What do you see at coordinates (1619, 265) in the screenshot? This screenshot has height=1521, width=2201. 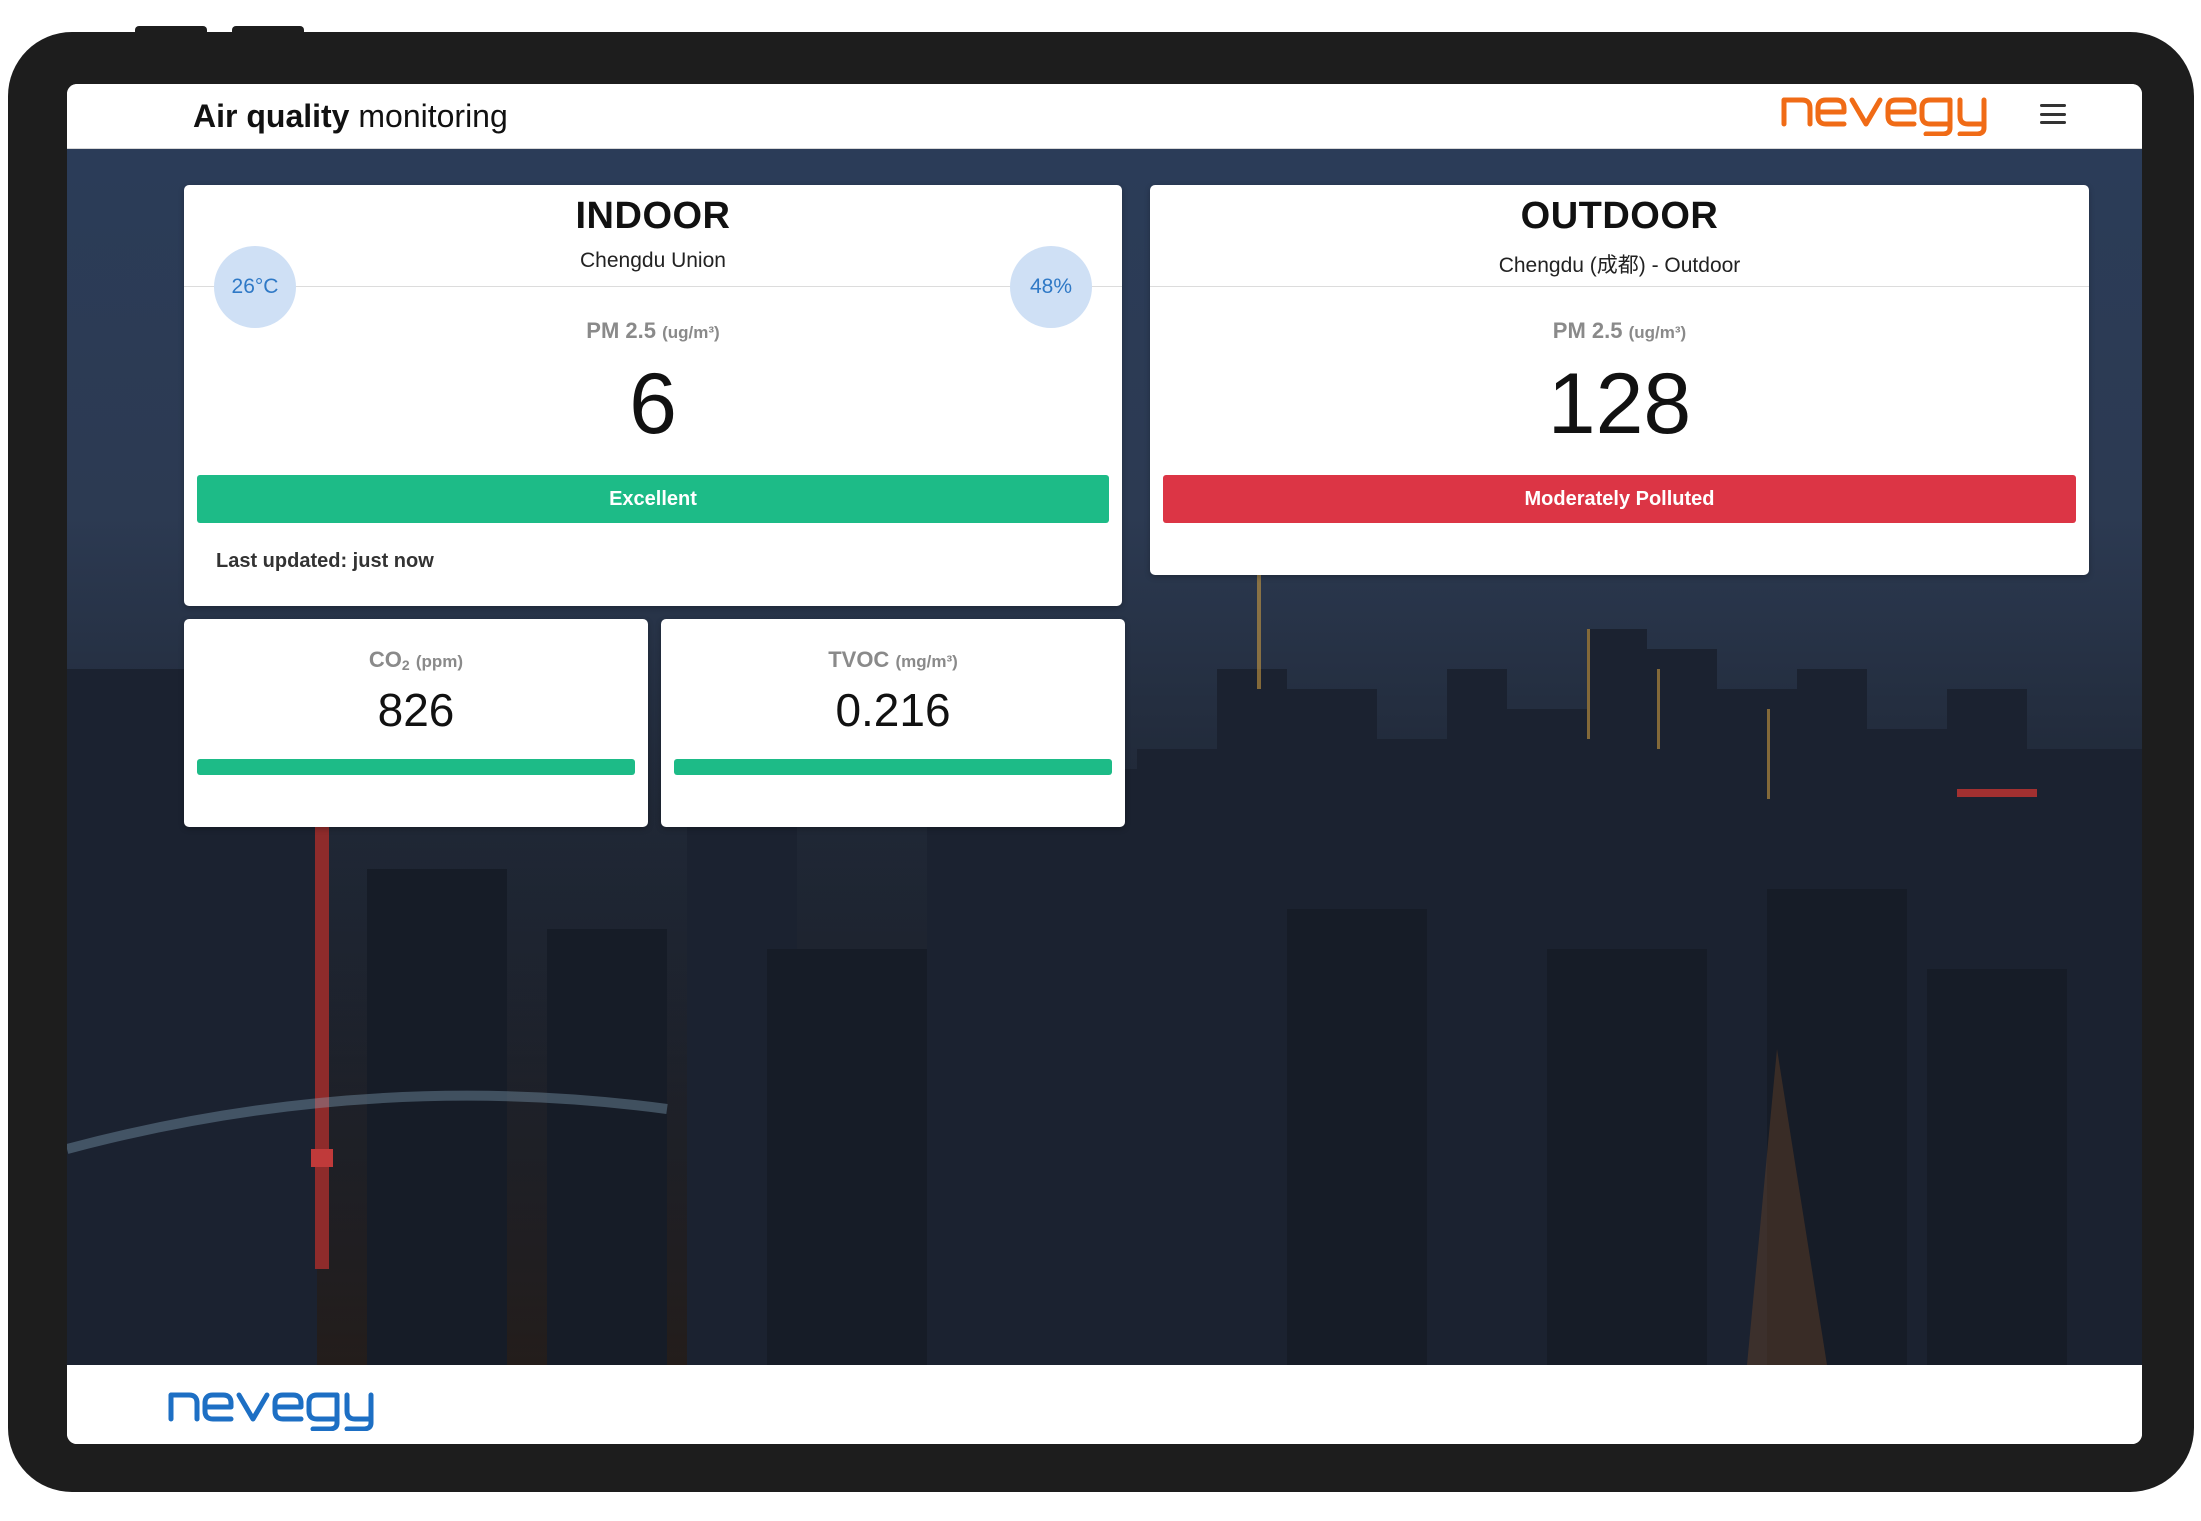 I see `outdoor-location: Chengdu (成都) - Outdoor` at bounding box center [1619, 265].